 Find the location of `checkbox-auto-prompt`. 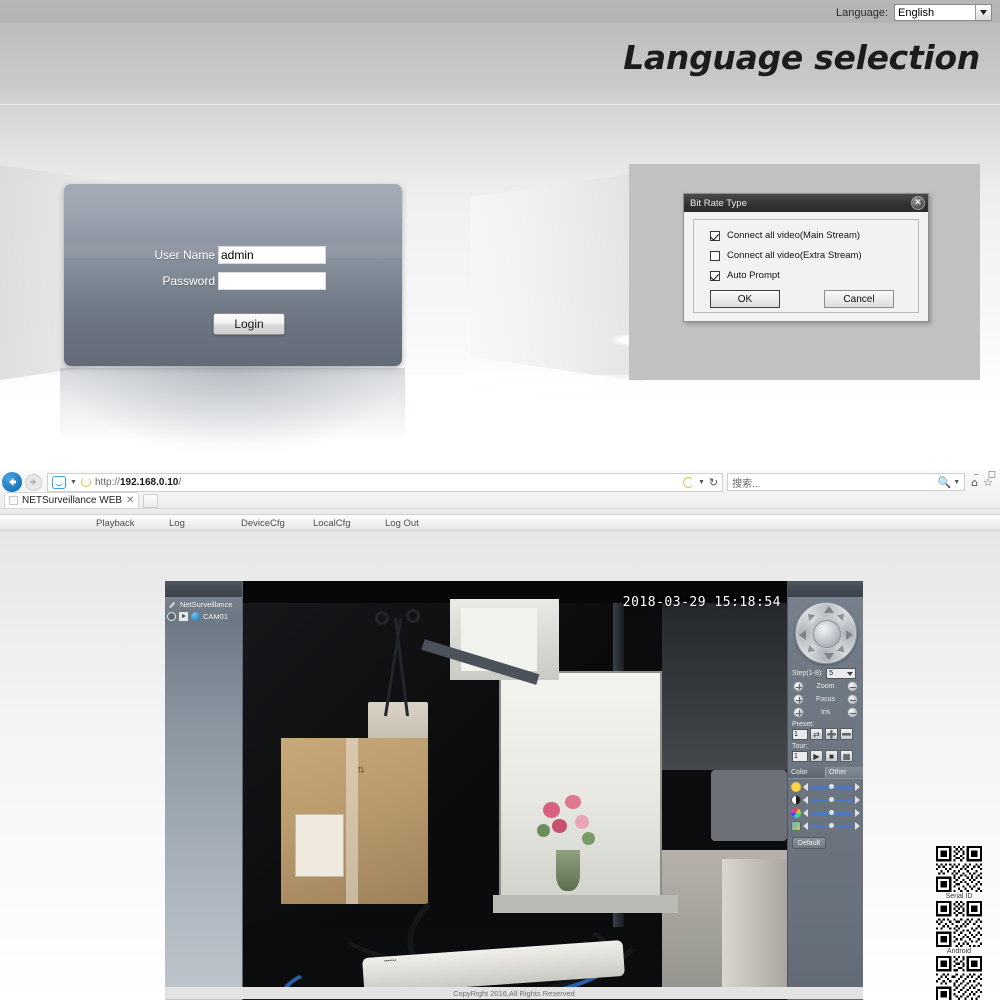

checkbox-auto-prompt is located at coordinates (715, 275).